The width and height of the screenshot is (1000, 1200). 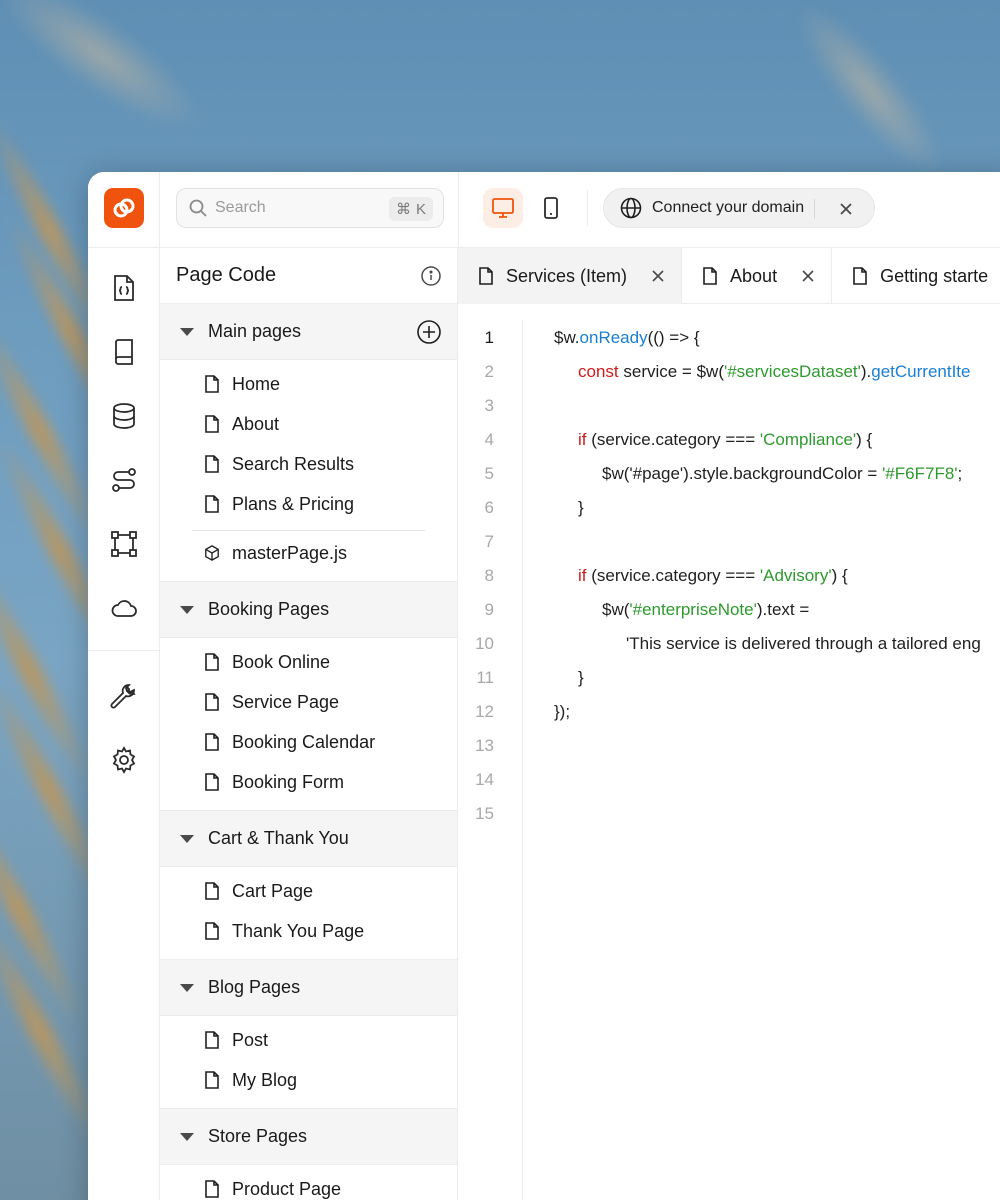 I want to click on database-icon, so click(x=124, y=416).